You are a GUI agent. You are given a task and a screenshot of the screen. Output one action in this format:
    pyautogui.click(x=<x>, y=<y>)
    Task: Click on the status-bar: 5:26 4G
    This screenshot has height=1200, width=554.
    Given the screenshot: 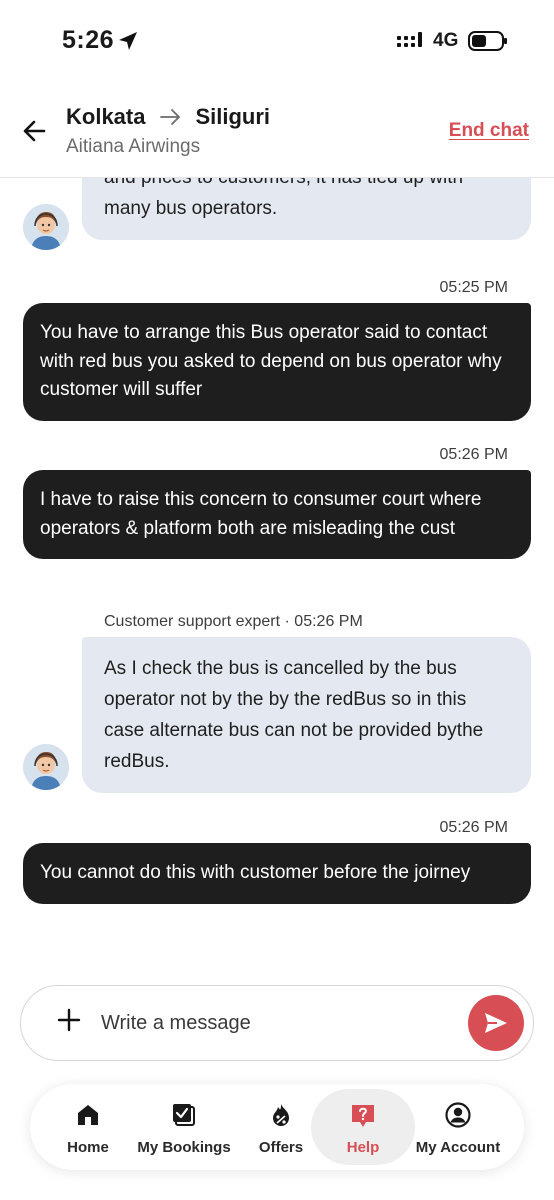 What is the action you would take?
    pyautogui.click(x=277, y=42)
    